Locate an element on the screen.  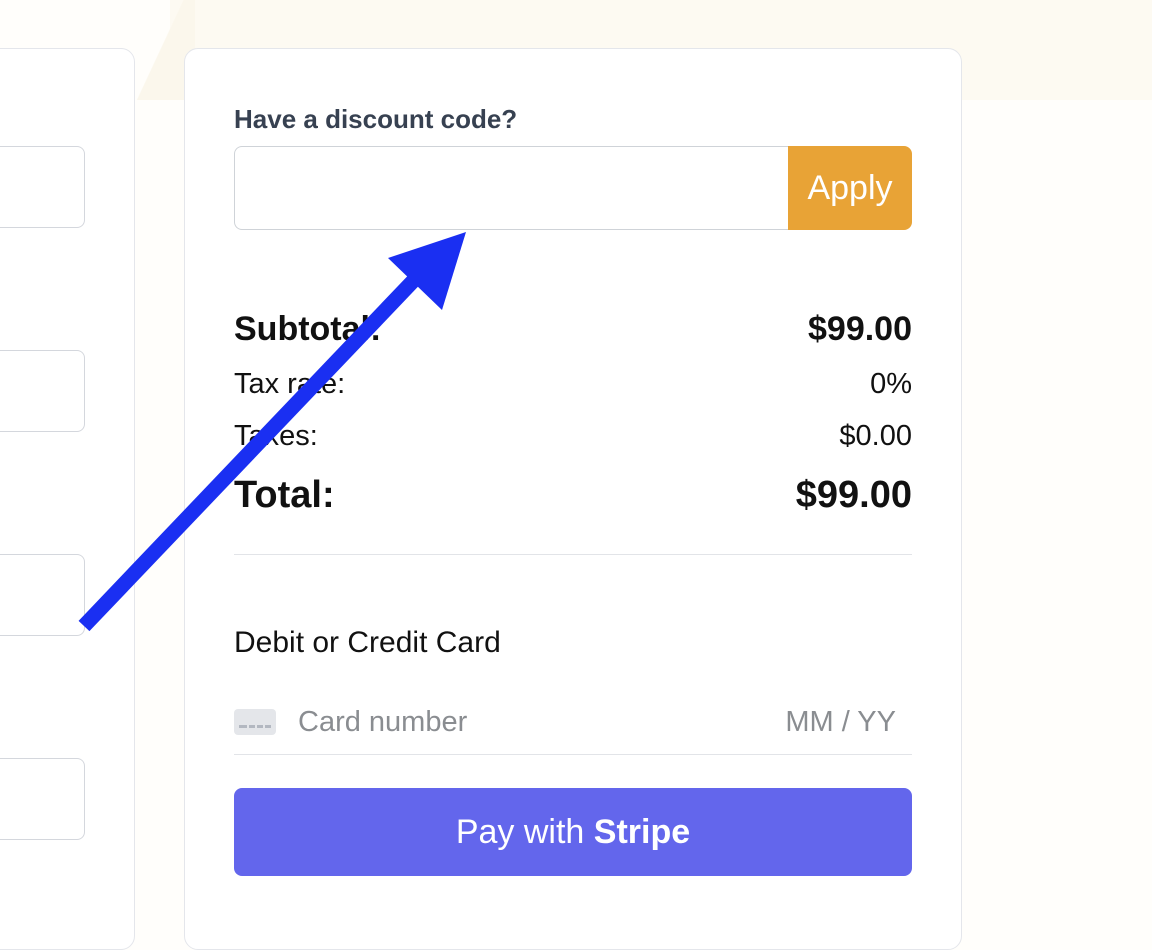
discount-label: Have a discount code? is located at coordinates (376, 119).